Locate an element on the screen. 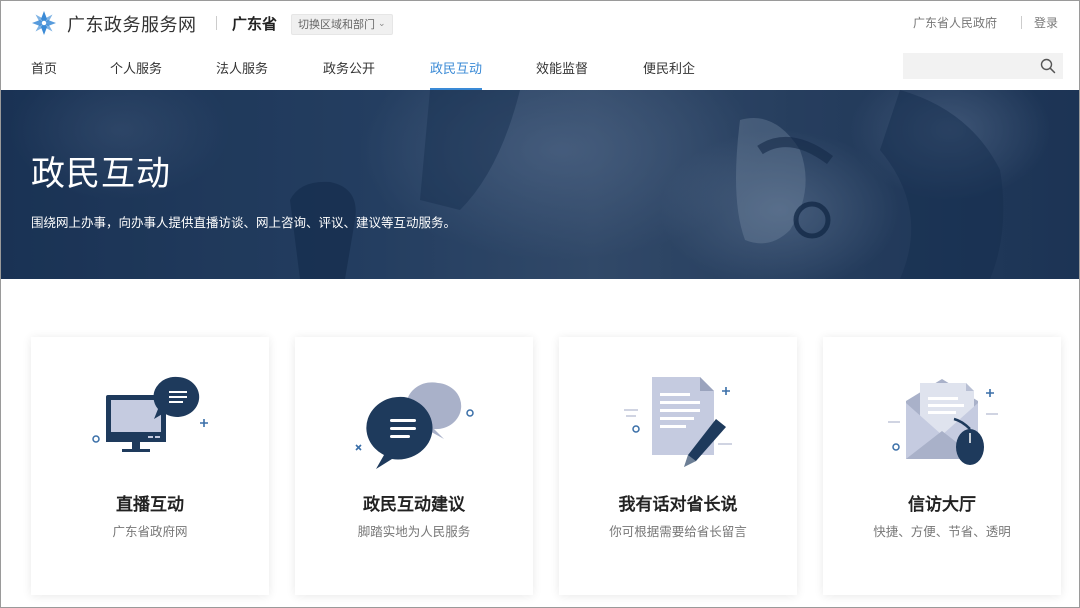  region-switch-button: 切换区域和部门 ⌄ is located at coordinates (342, 24).